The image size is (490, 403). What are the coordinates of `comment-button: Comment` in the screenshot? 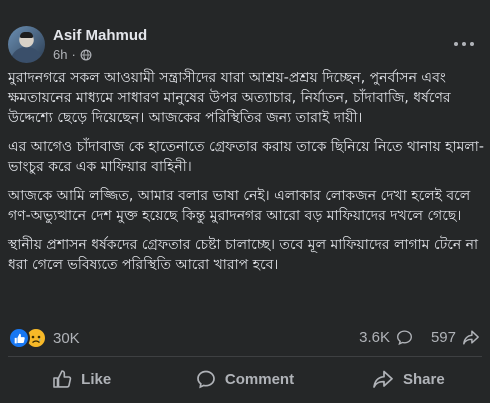 It's located at (244, 379).